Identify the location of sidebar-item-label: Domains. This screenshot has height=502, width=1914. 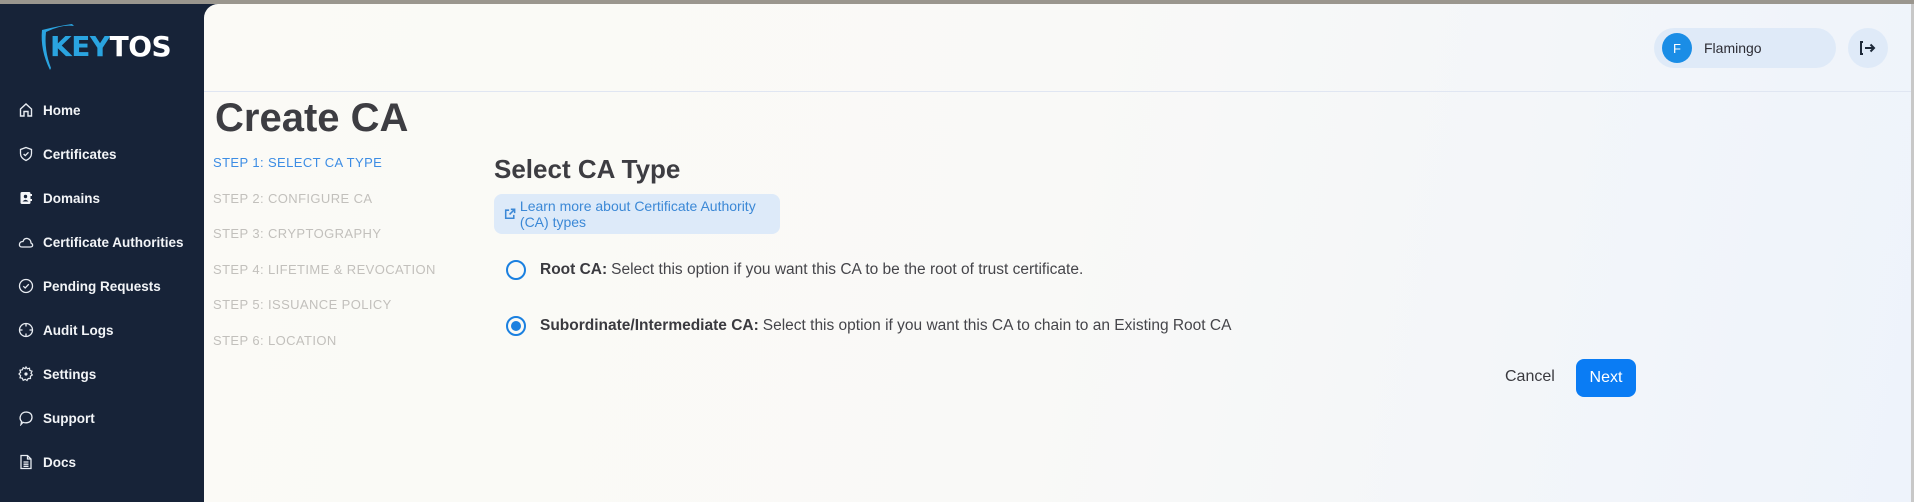
(72, 198).